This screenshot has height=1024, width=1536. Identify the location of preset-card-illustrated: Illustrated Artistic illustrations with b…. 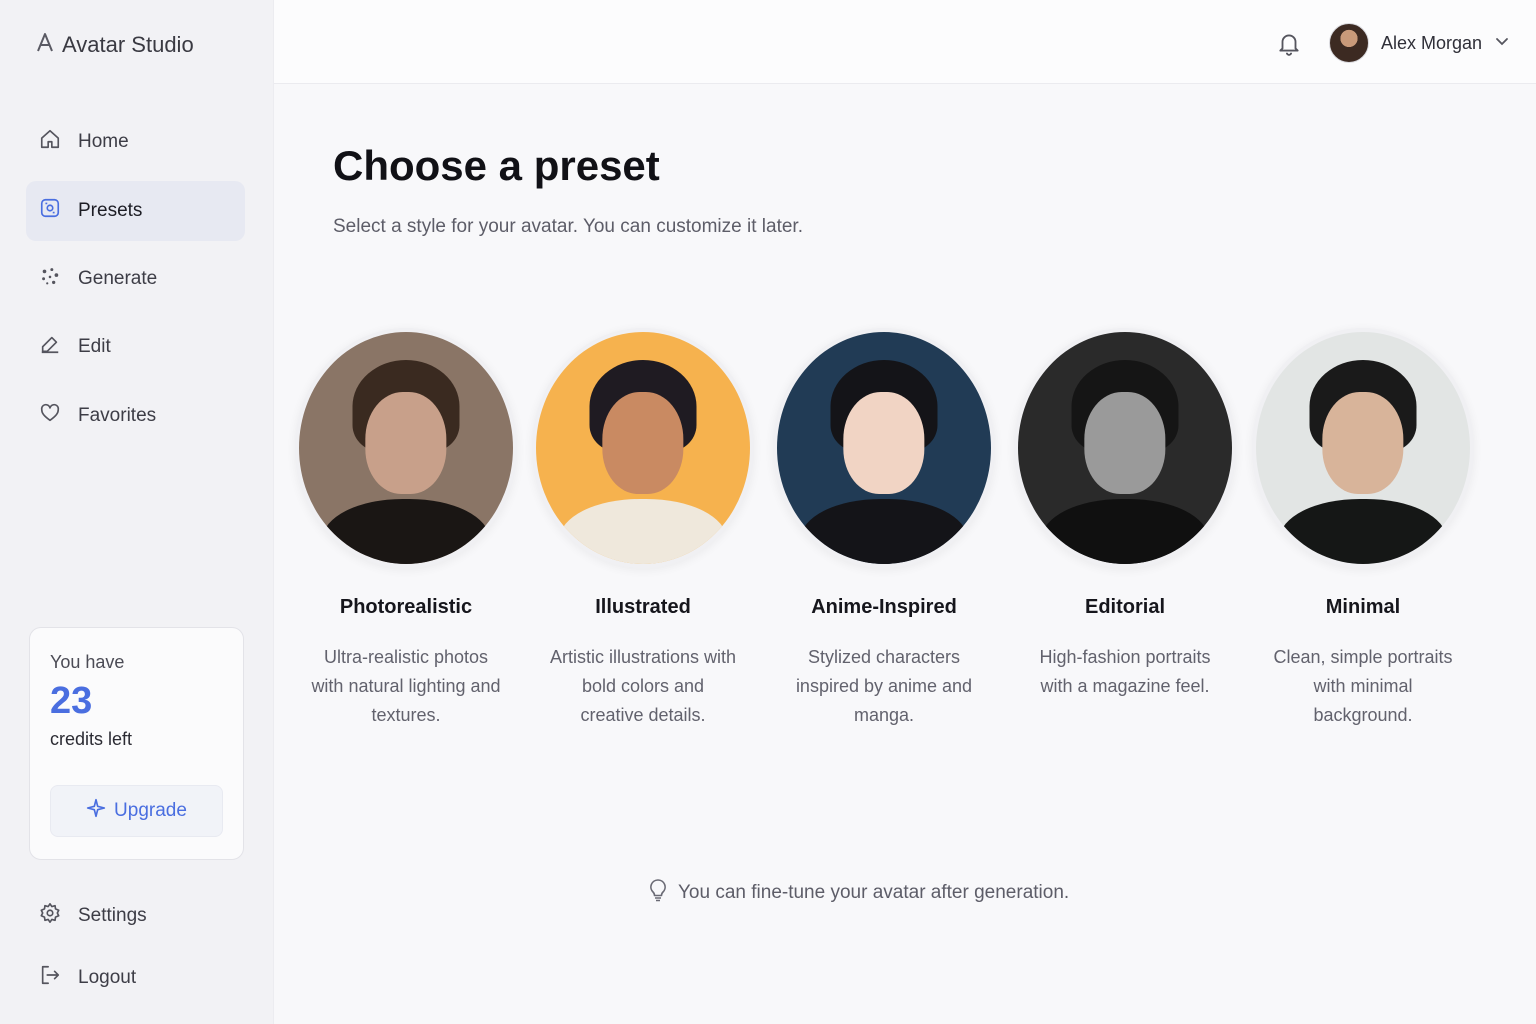
(643, 529).